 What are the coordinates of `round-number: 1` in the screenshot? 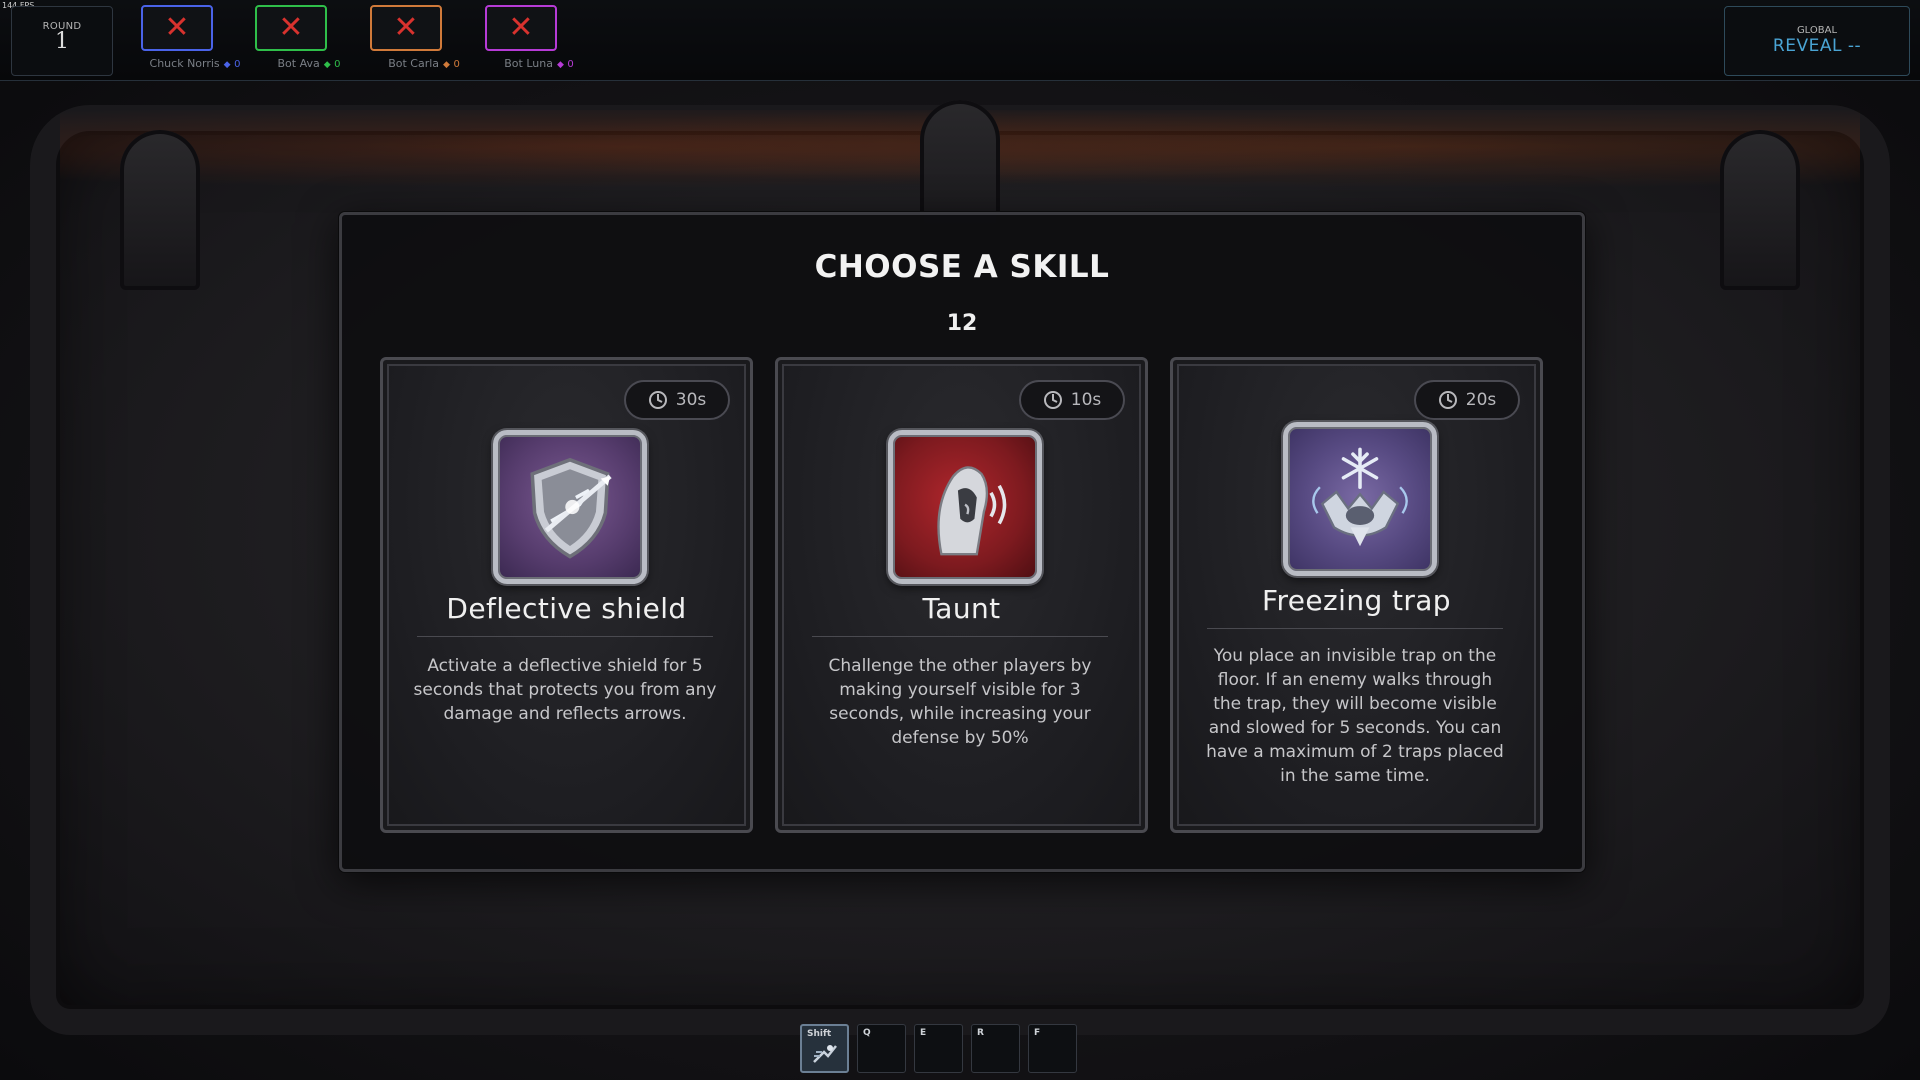 It's located at (62, 41).